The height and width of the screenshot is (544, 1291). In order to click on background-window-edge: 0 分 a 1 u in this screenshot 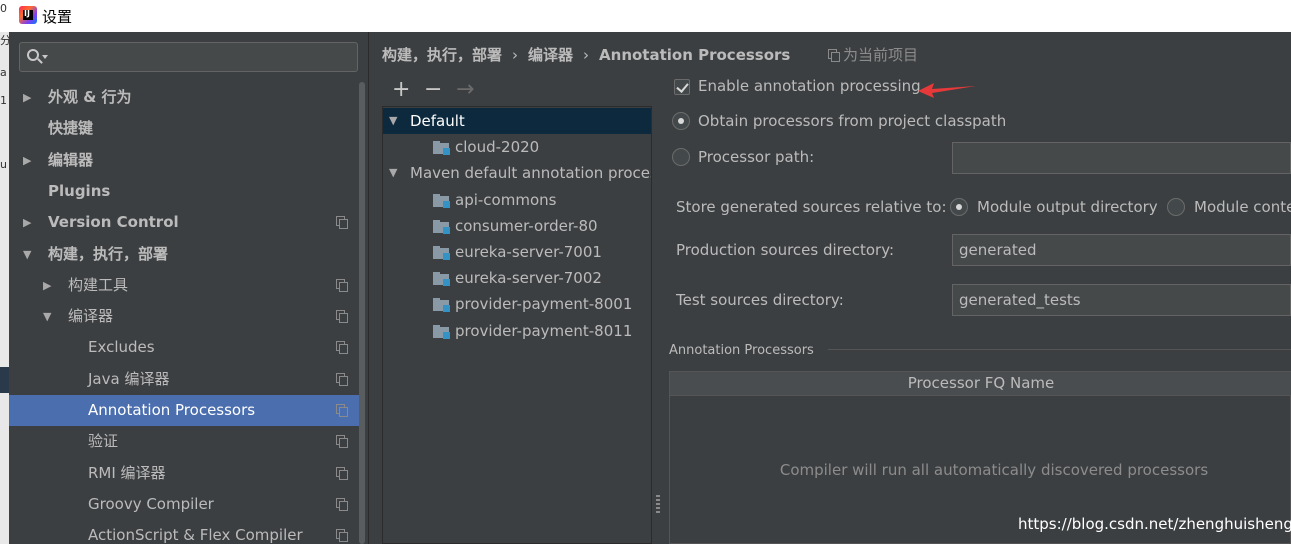, I will do `click(5, 273)`.